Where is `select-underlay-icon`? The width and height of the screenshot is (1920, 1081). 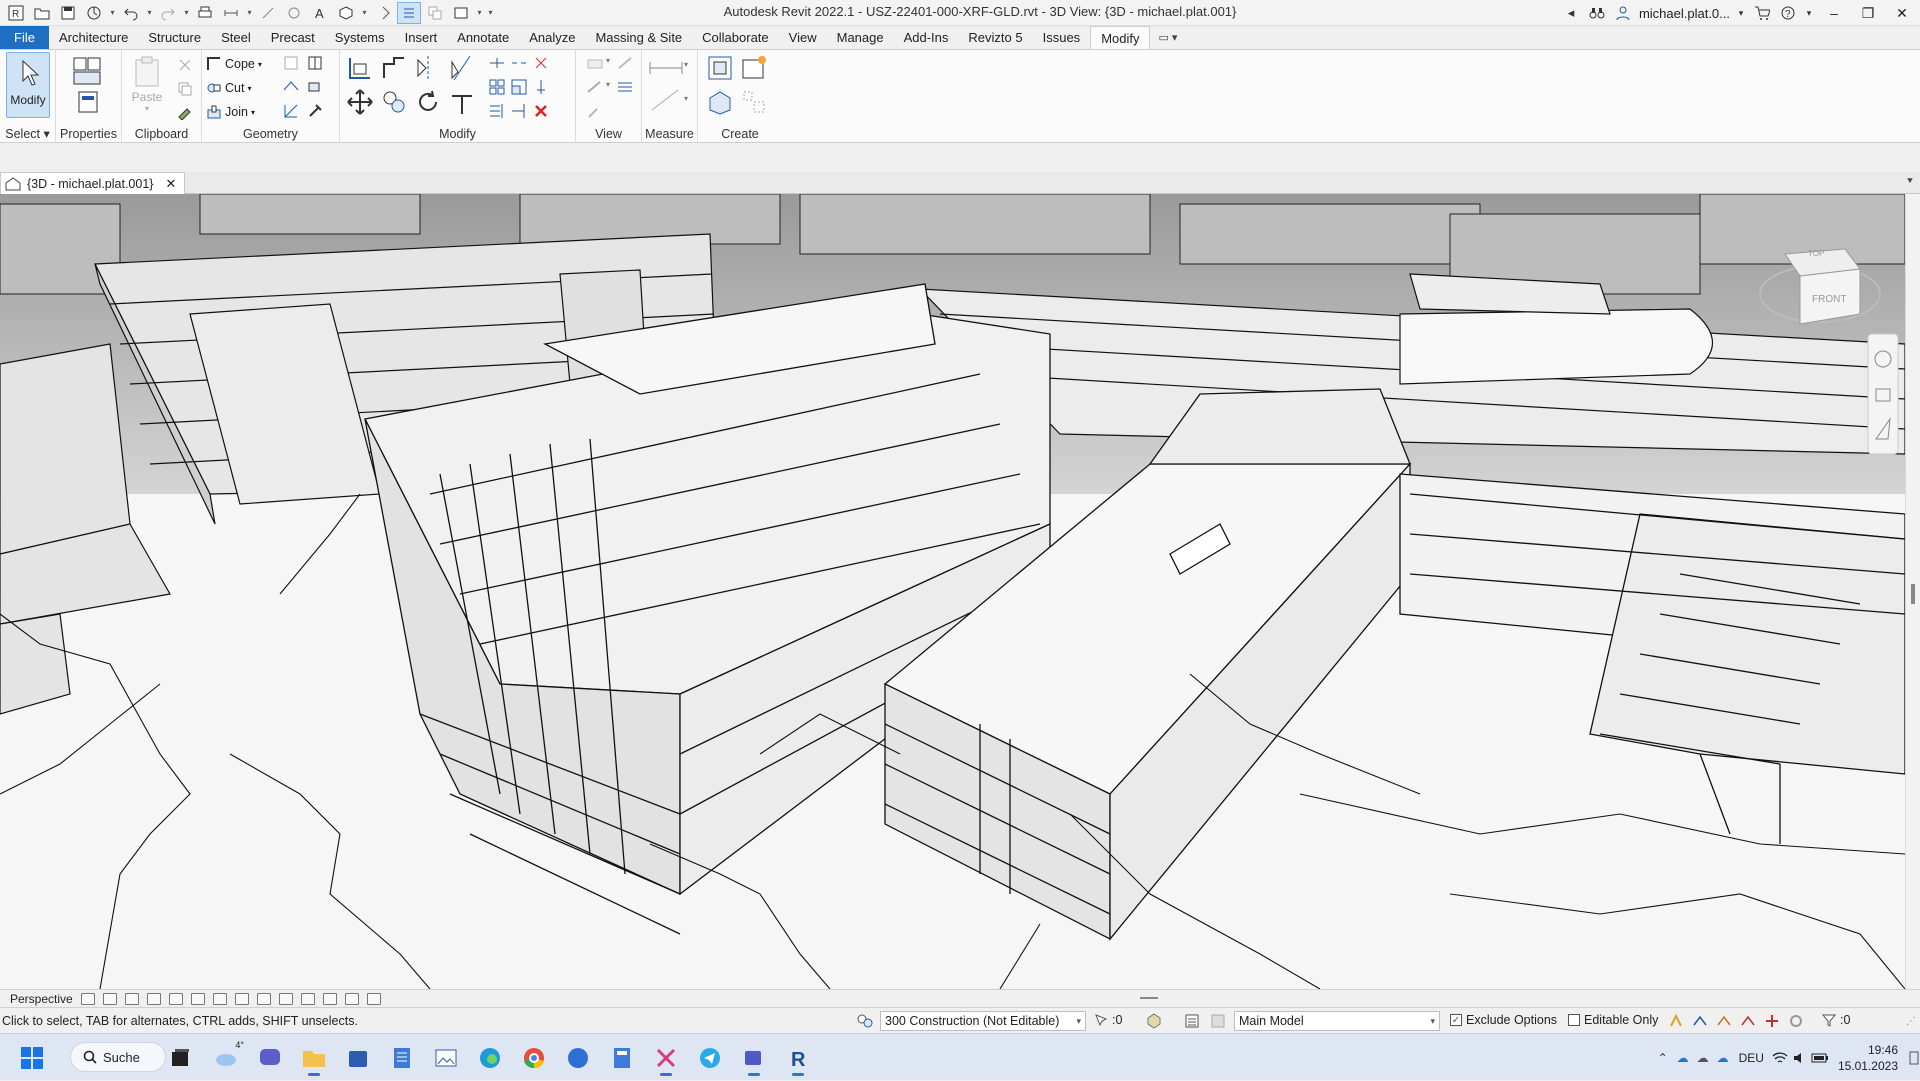
select-underlay-icon is located at coordinates (1700, 1021).